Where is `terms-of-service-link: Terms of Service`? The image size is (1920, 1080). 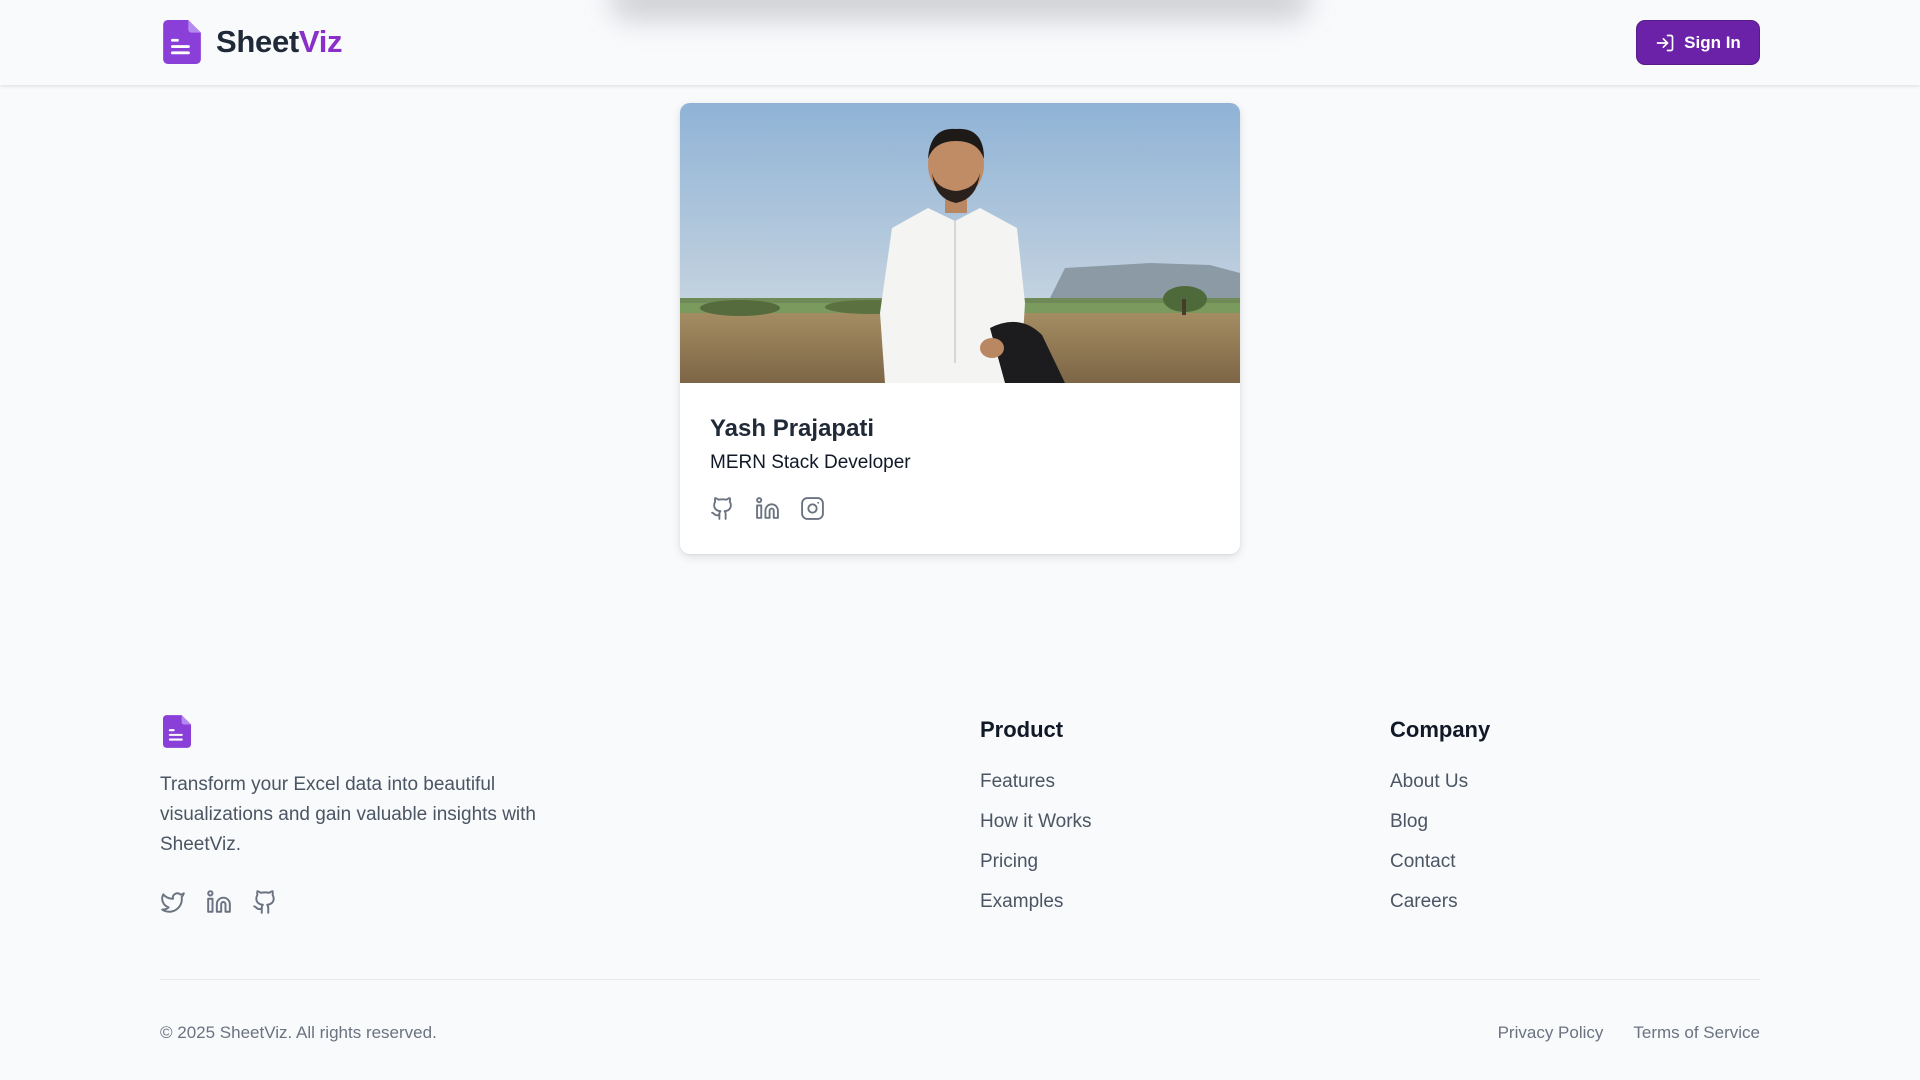 terms-of-service-link: Terms of Service is located at coordinates (1696, 1033).